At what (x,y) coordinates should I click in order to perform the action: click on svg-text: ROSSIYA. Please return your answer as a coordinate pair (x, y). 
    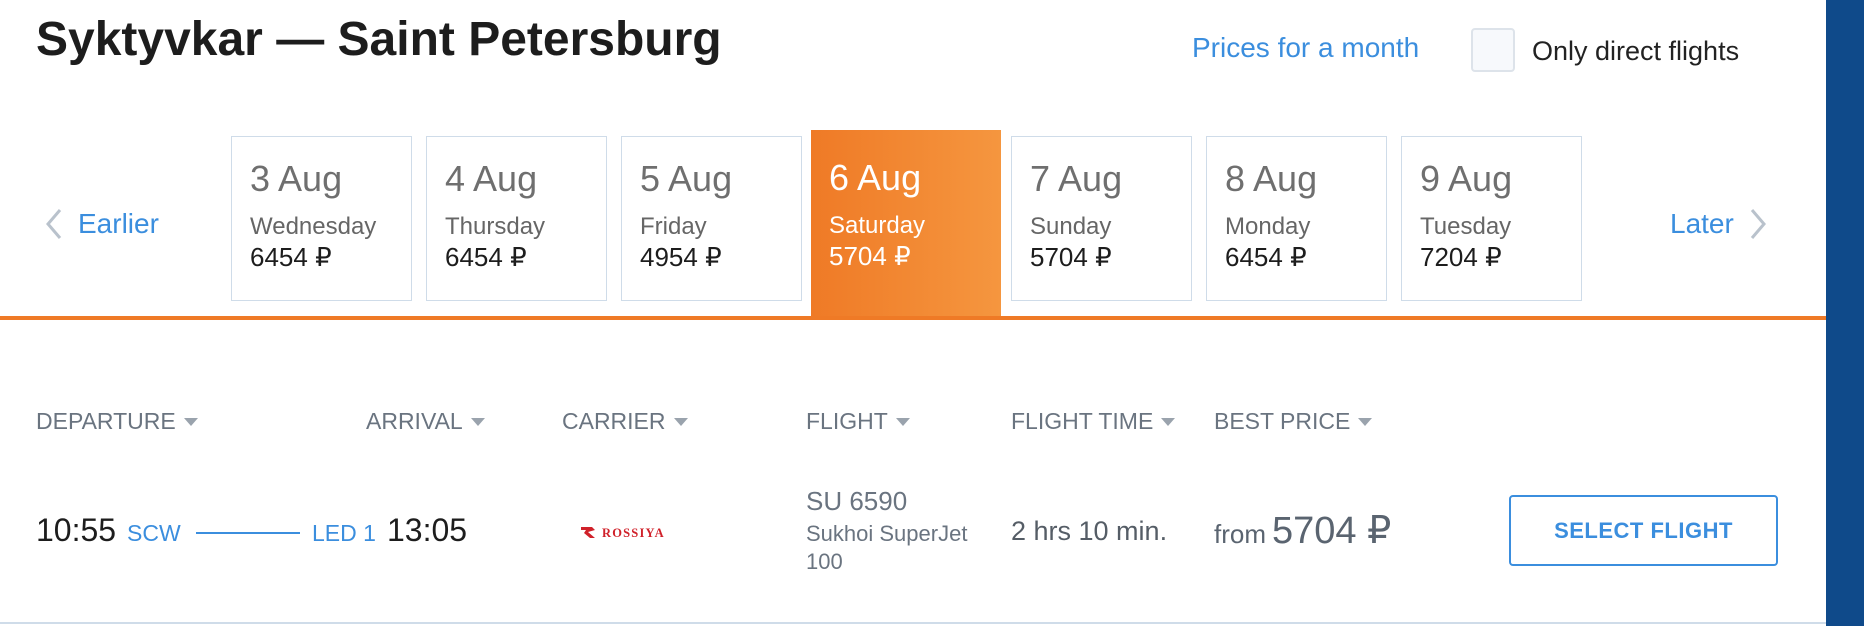
    Looking at the image, I should click on (633, 533).